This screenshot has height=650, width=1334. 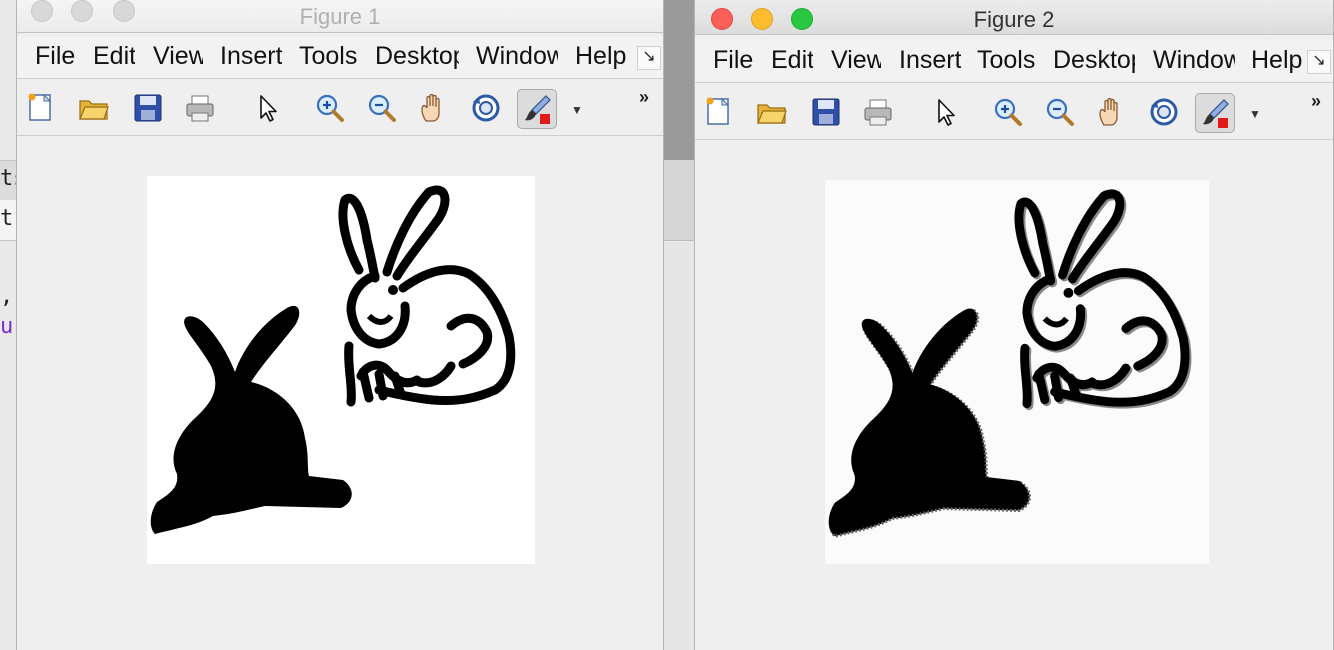 What do you see at coordinates (679, 325) in the screenshot?
I see `desktop-background` at bounding box center [679, 325].